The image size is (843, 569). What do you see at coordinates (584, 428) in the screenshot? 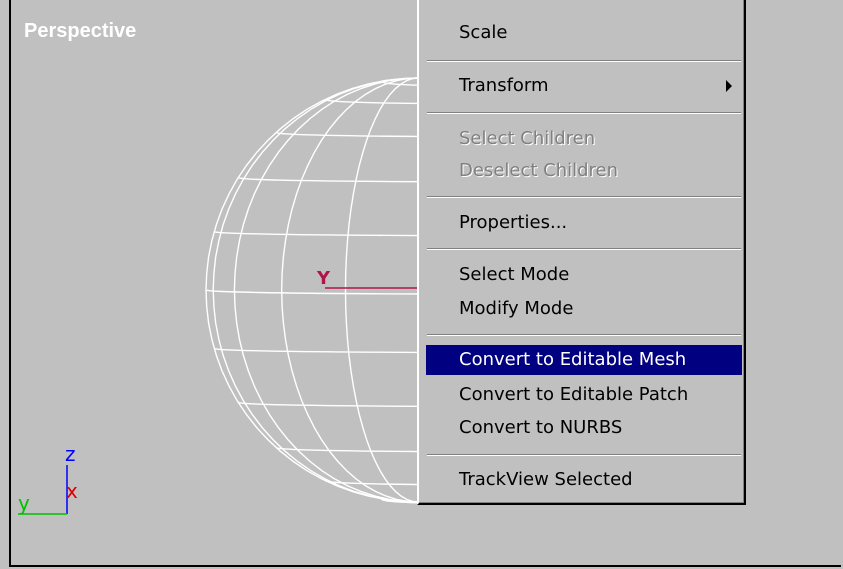
I see `menu-item-convert-nurbs: Convert to NURBS` at bounding box center [584, 428].